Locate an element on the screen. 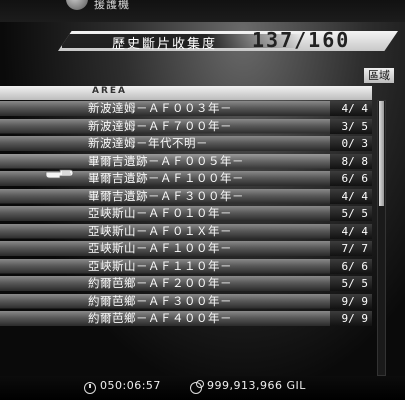 Image resolution: width=405 pixels, height=400 pixels. list-header-label: AREA is located at coordinates (110, 91).